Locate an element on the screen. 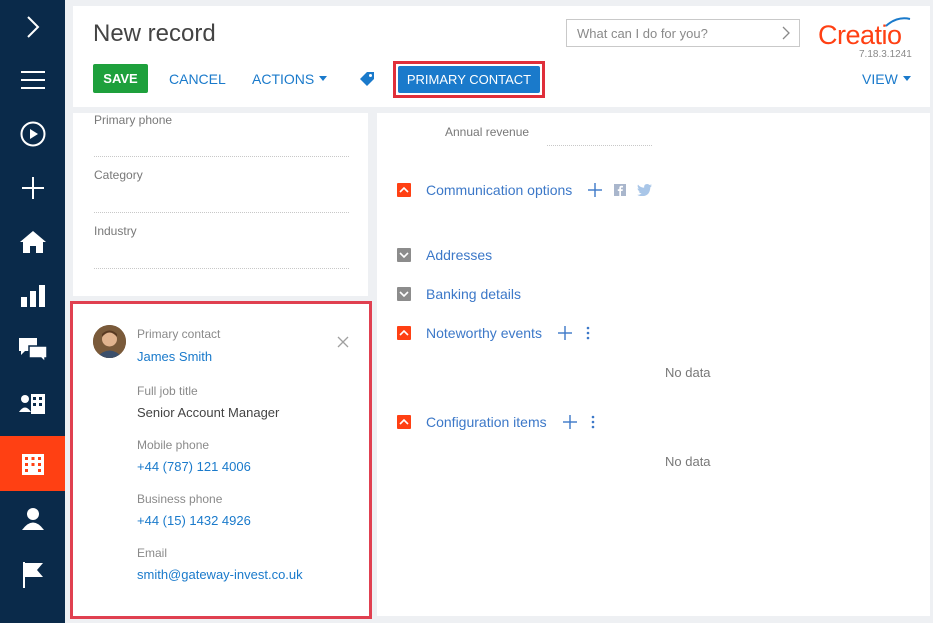 The image size is (933, 623). chat-icon is located at coordinates (32, 350).